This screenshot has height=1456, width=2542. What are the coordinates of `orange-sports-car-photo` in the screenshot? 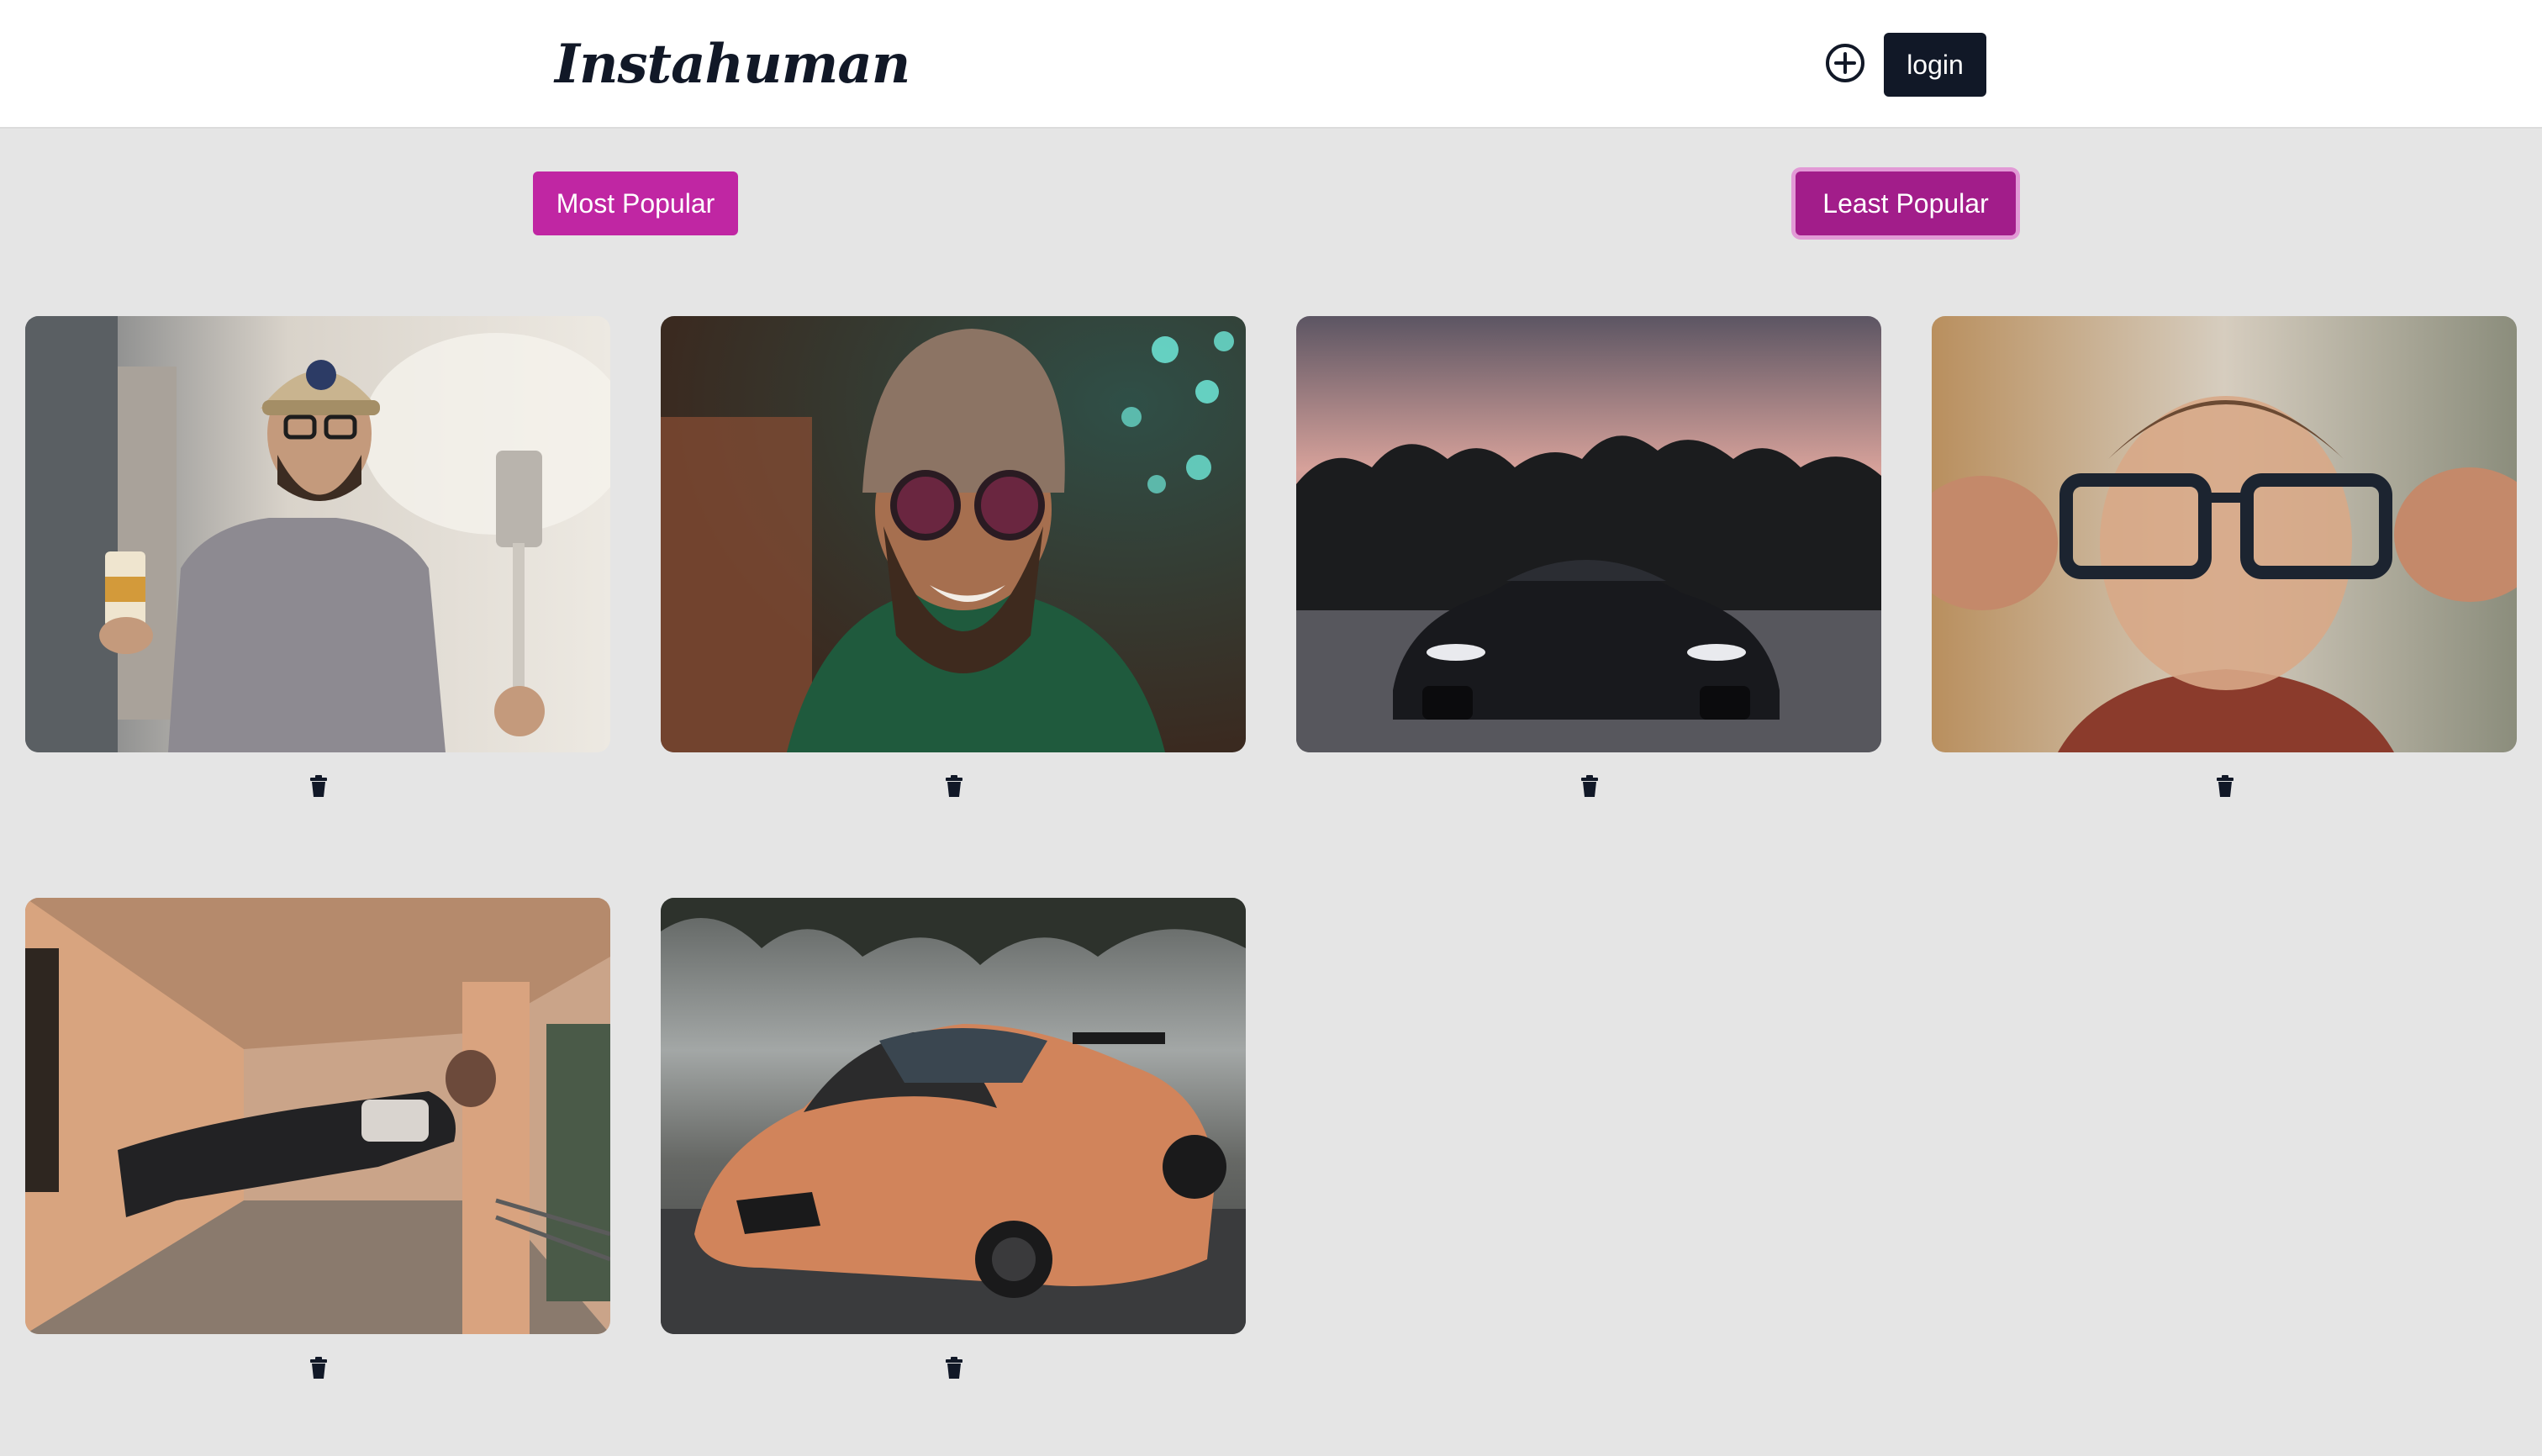 It's located at (954, 1116).